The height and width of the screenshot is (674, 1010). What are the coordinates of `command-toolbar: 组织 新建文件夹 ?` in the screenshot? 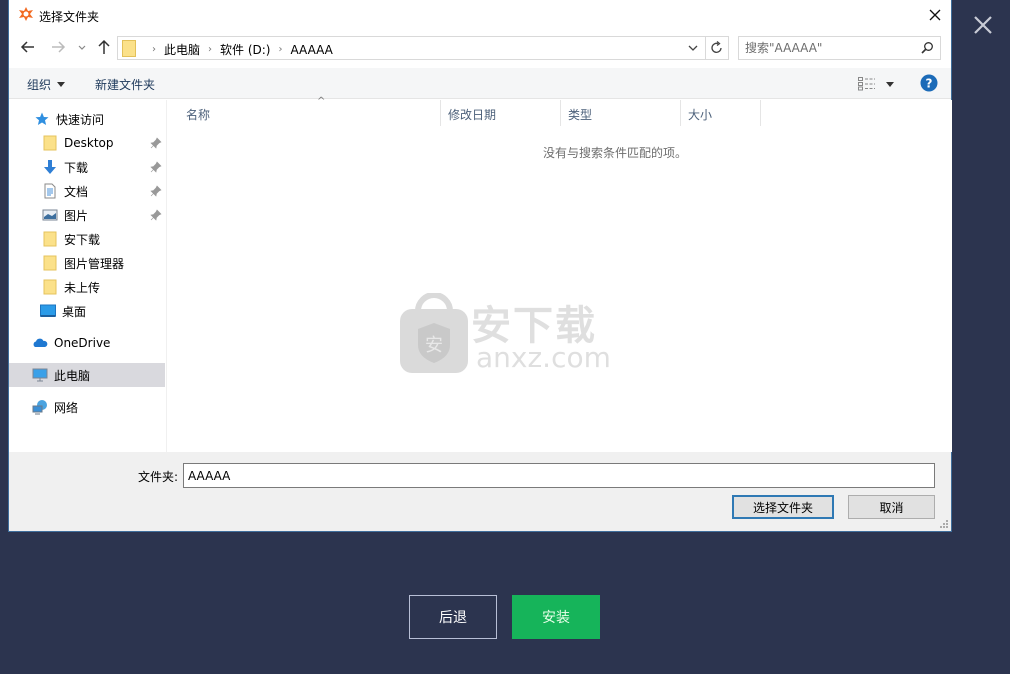 It's located at (480, 83).